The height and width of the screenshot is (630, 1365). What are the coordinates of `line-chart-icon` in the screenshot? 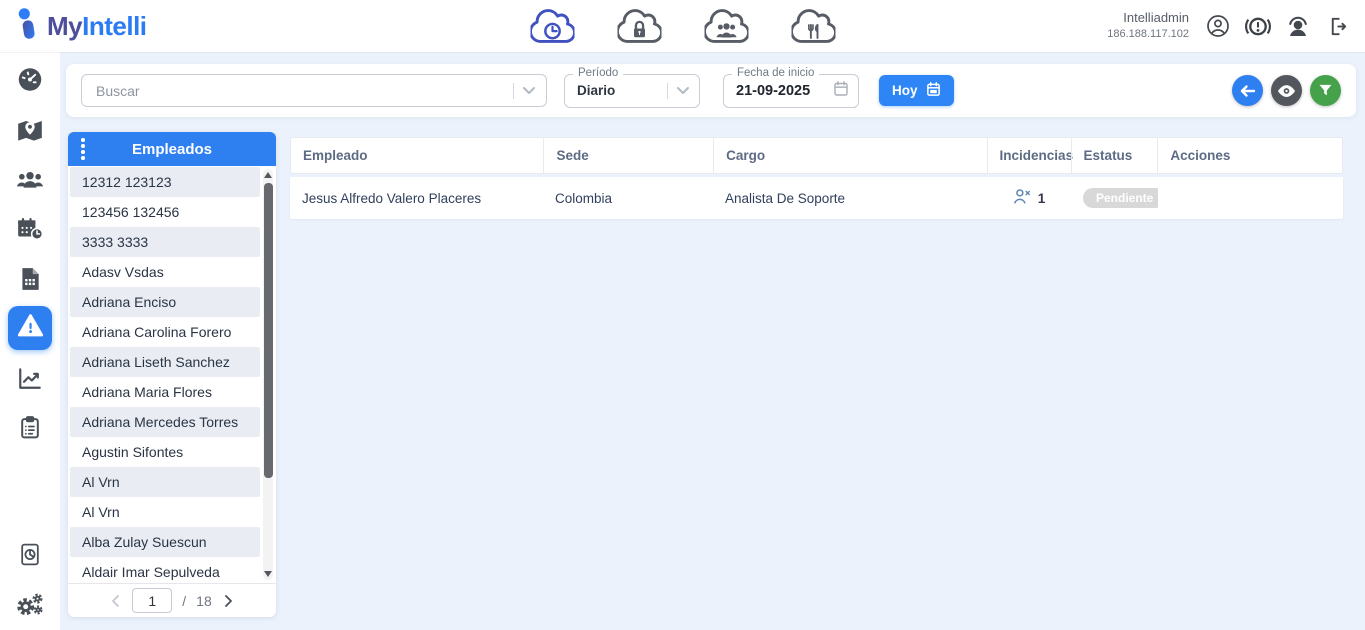 It's located at (30, 380).